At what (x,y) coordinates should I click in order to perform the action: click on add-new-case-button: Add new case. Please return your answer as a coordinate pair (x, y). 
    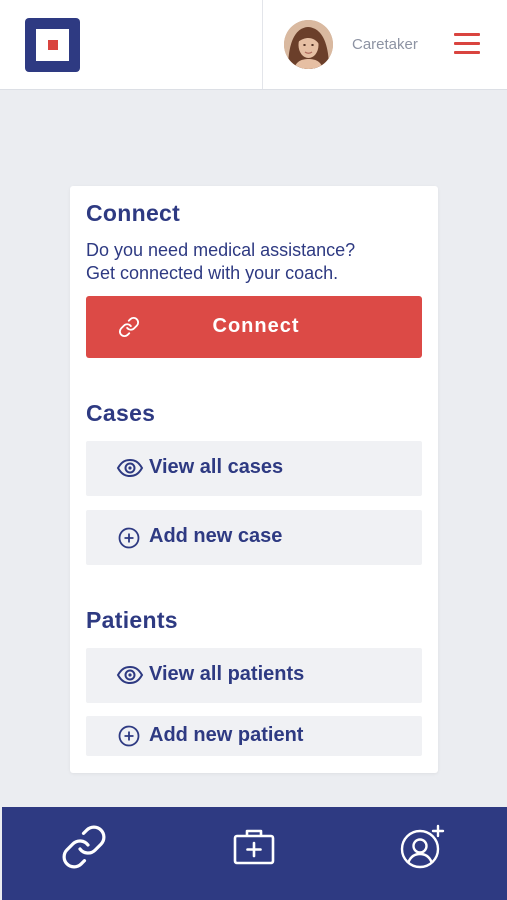
    Looking at the image, I should click on (254, 537).